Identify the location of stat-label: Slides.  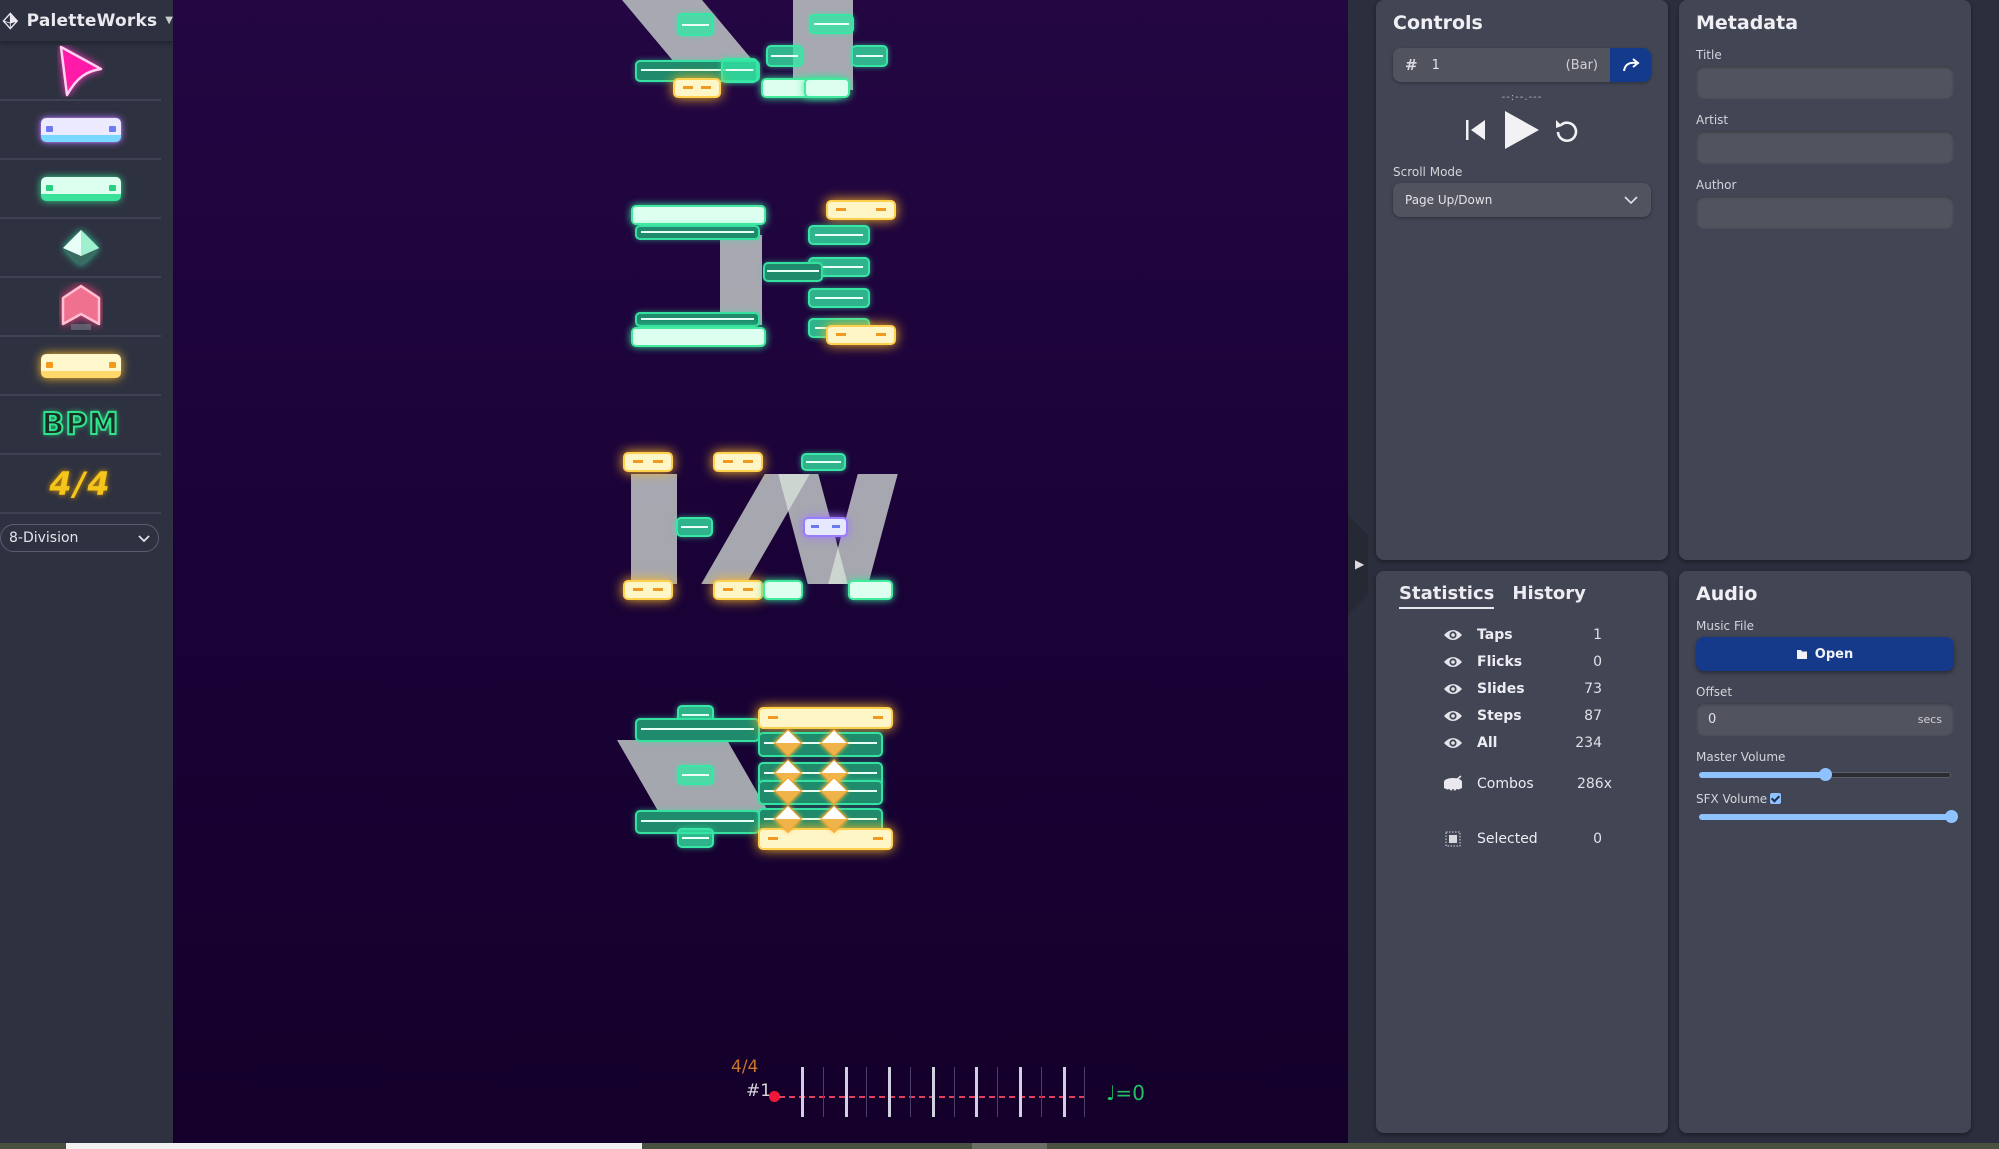
(1501, 688).